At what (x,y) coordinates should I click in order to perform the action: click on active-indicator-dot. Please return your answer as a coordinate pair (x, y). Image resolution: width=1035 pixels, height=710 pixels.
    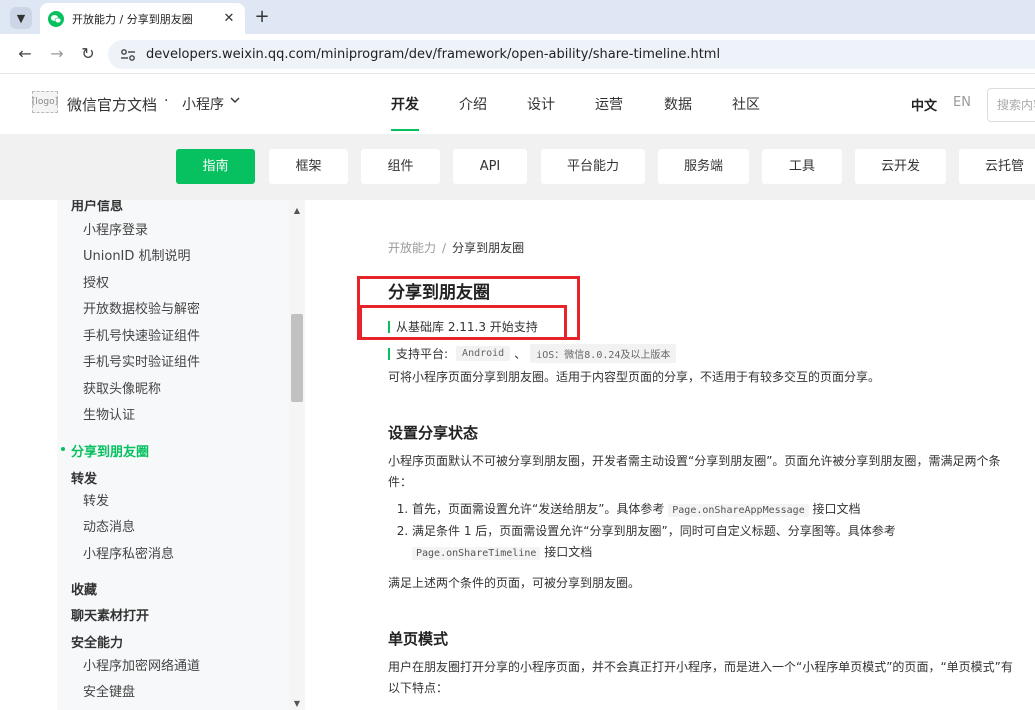
    Looking at the image, I should click on (63, 449).